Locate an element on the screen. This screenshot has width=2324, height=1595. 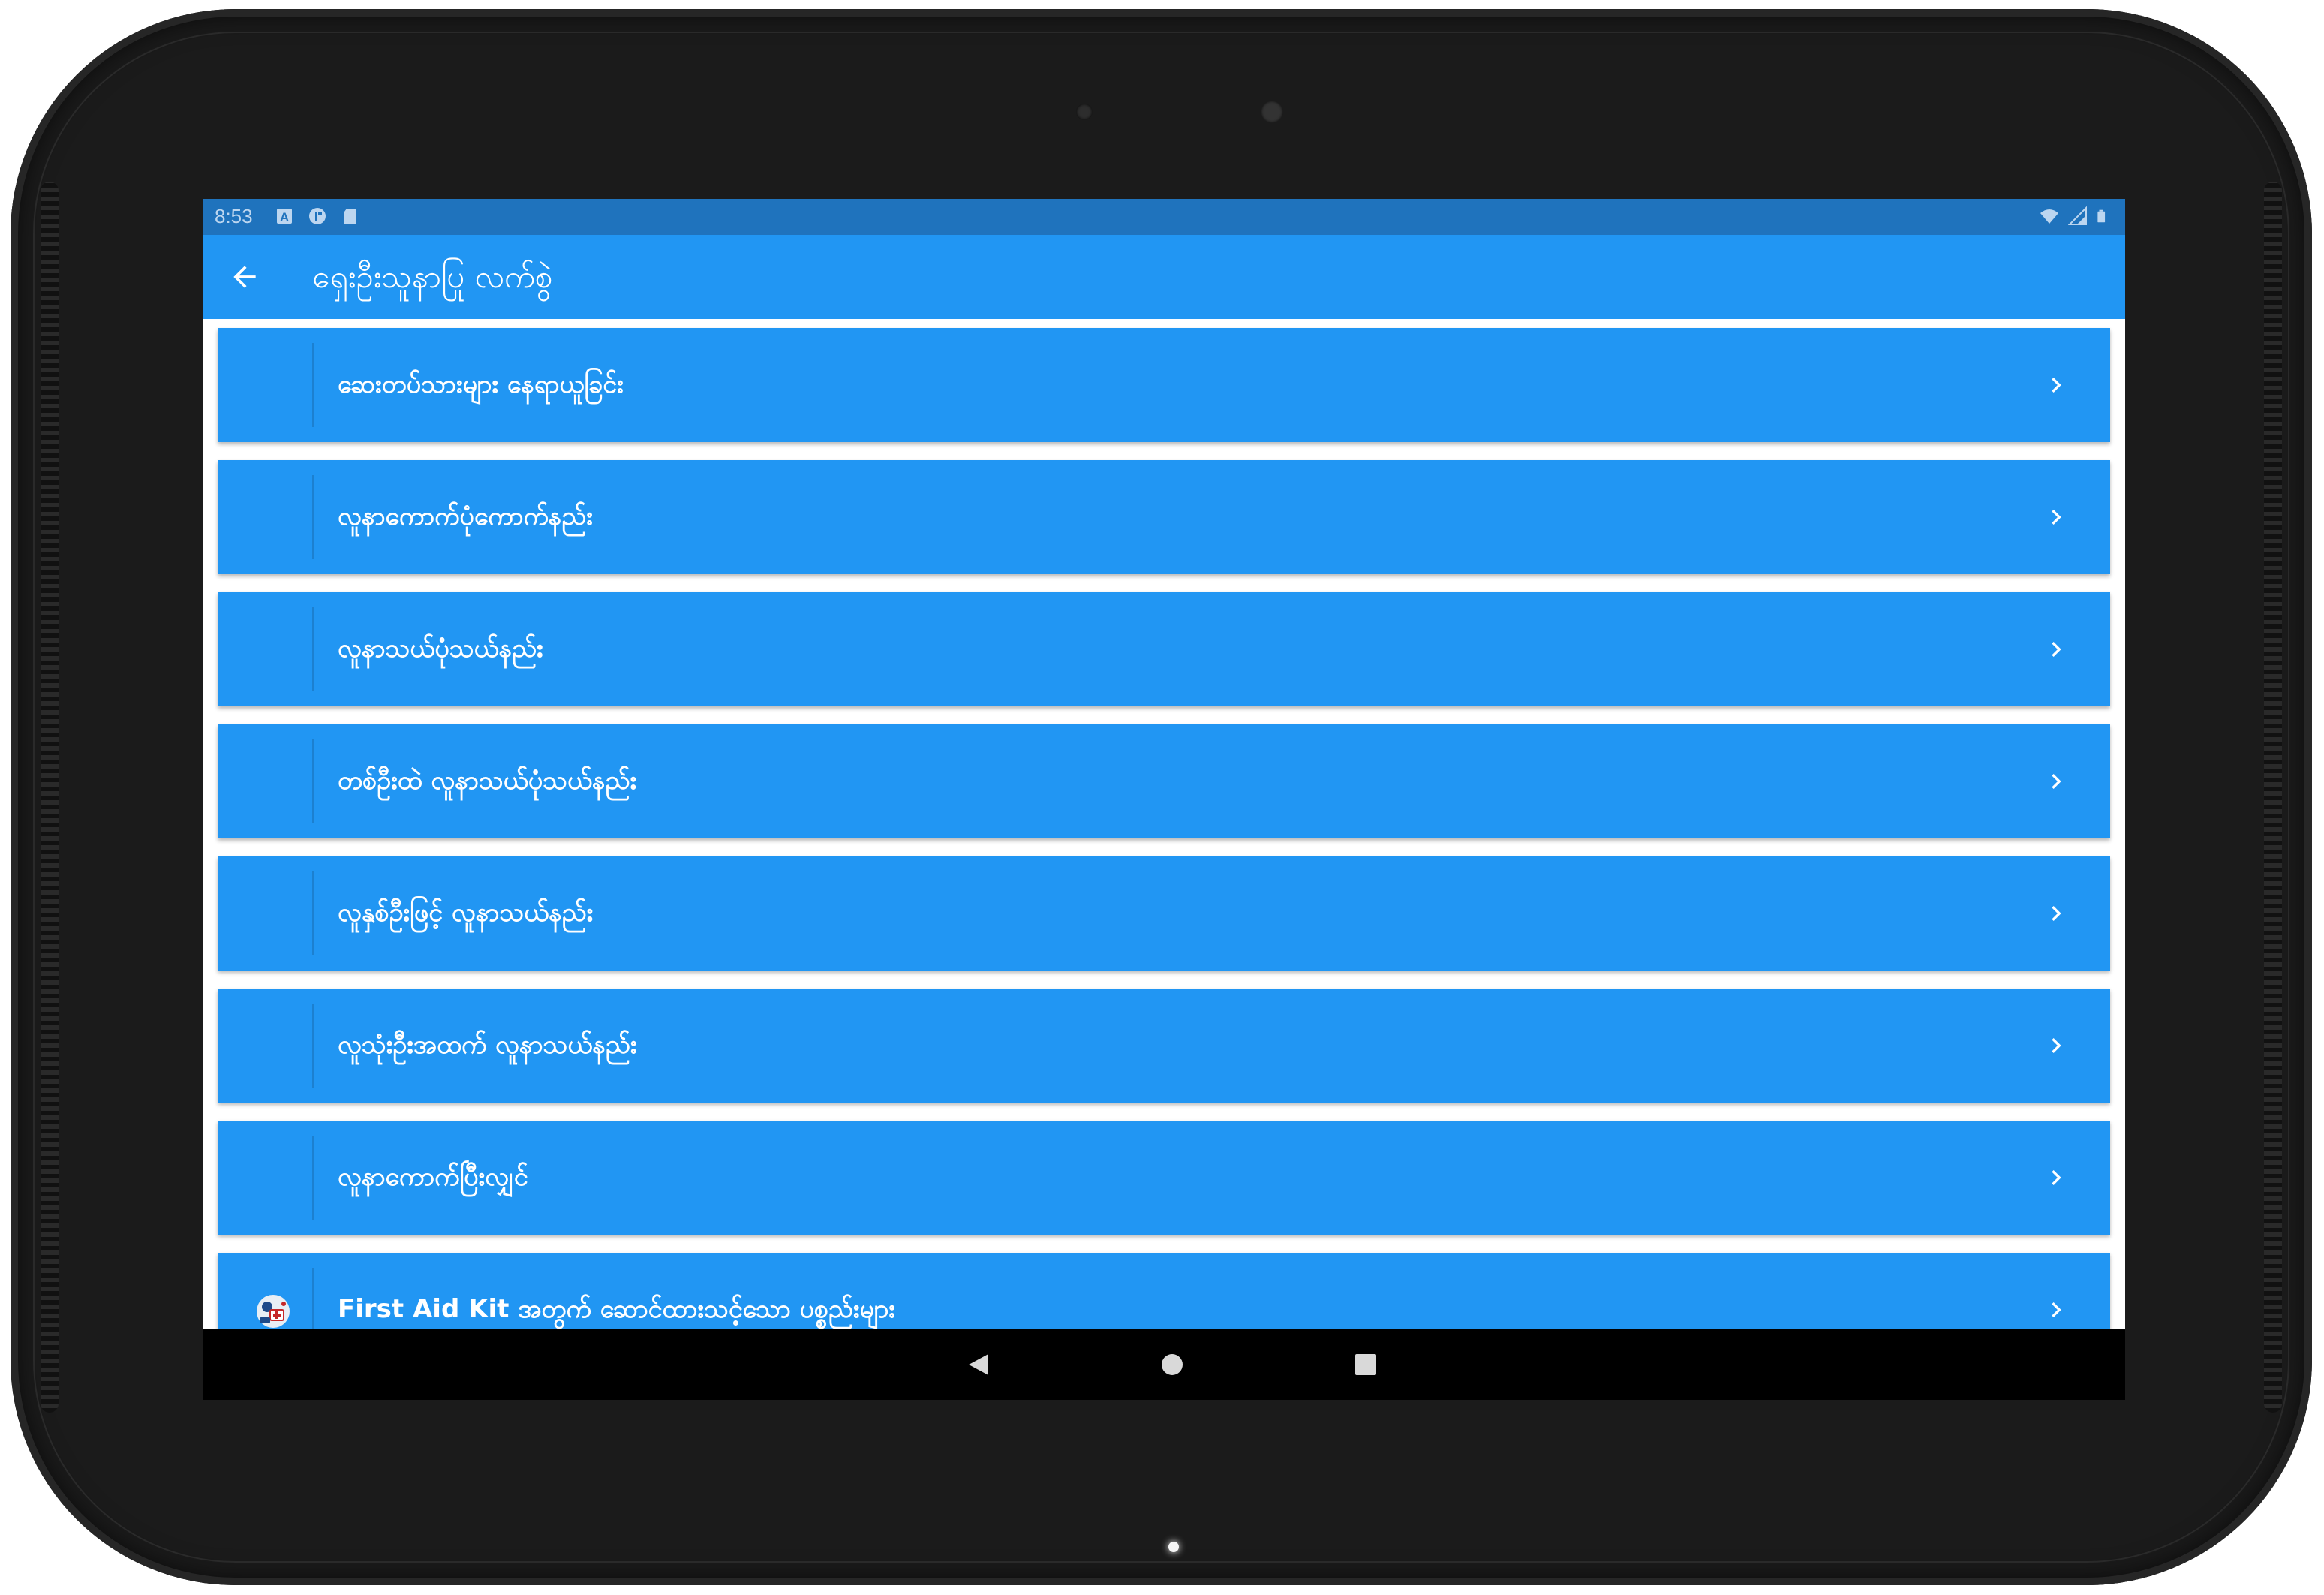
back-button is located at coordinates (244, 276).